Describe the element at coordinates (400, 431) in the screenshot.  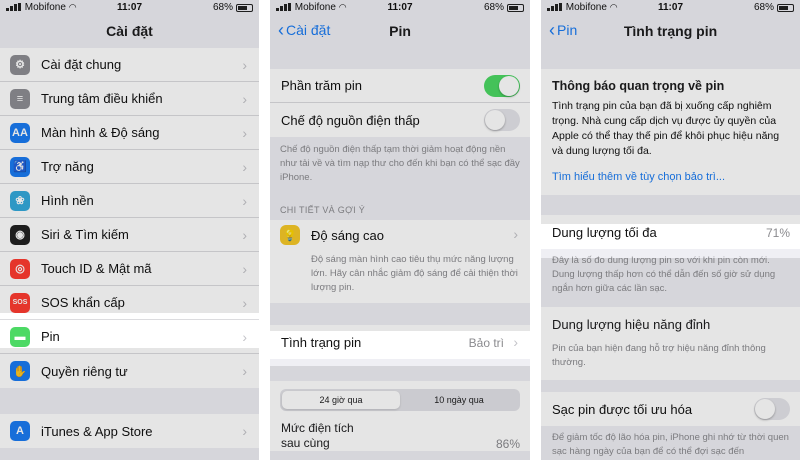
I see `last-charge-block: Mức điện tích sau cùng 86%` at that location.